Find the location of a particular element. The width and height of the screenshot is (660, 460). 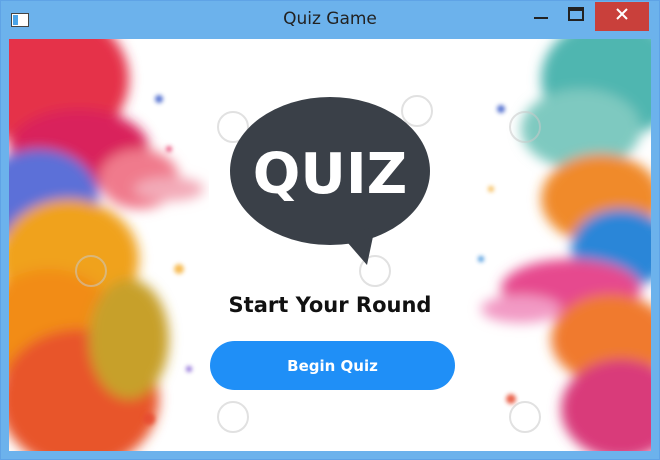

quiz-logo: QUIZ is located at coordinates (330, 184).